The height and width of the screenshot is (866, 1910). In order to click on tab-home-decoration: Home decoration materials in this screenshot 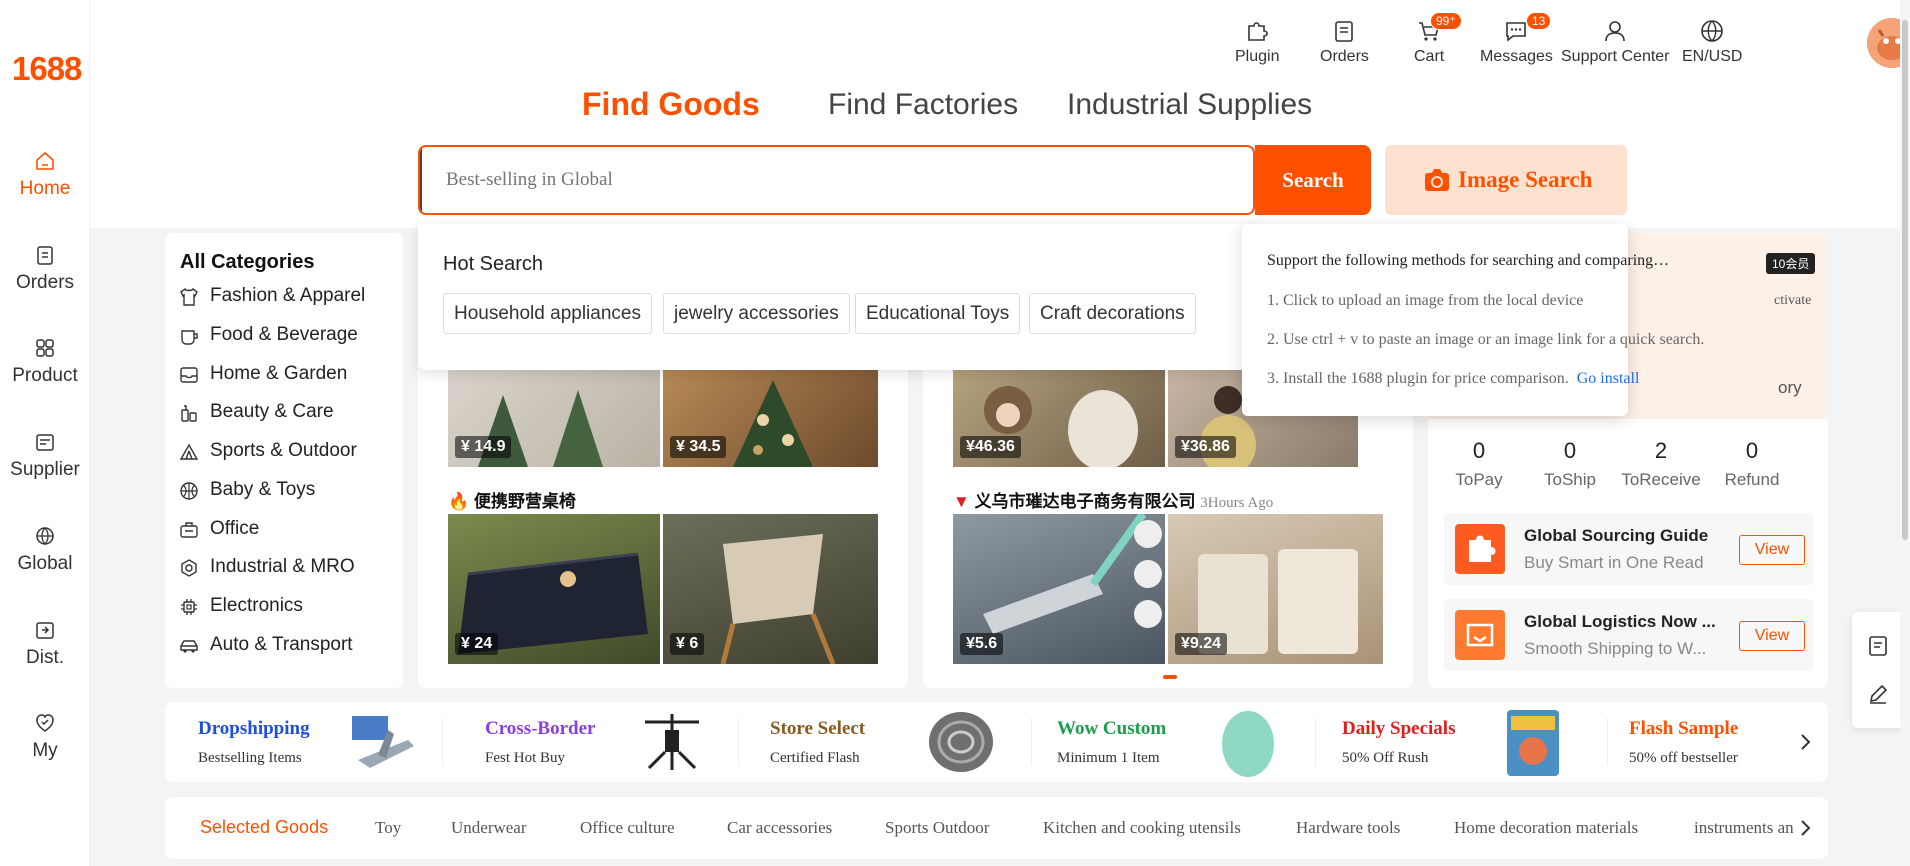, I will do `click(1546, 828)`.